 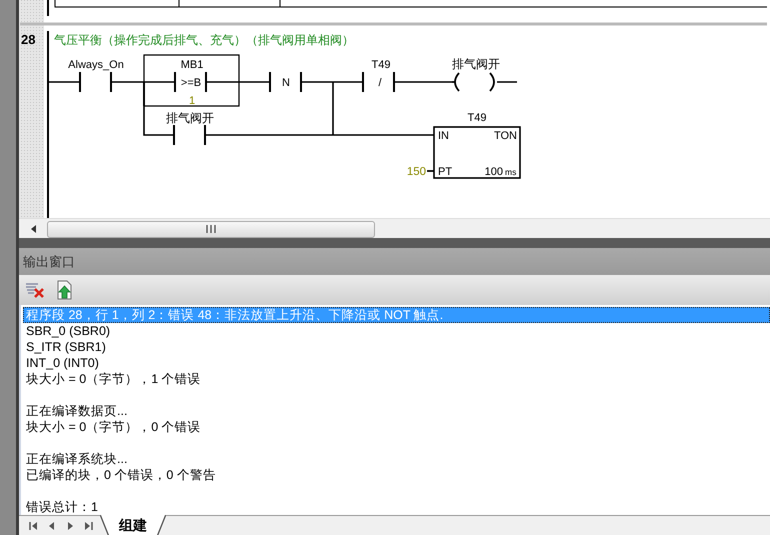 What do you see at coordinates (396, 427) in the screenshot?
I see `message-line: 块大小 = 0（字节），0 个错误` at bounding box center [396, 427].